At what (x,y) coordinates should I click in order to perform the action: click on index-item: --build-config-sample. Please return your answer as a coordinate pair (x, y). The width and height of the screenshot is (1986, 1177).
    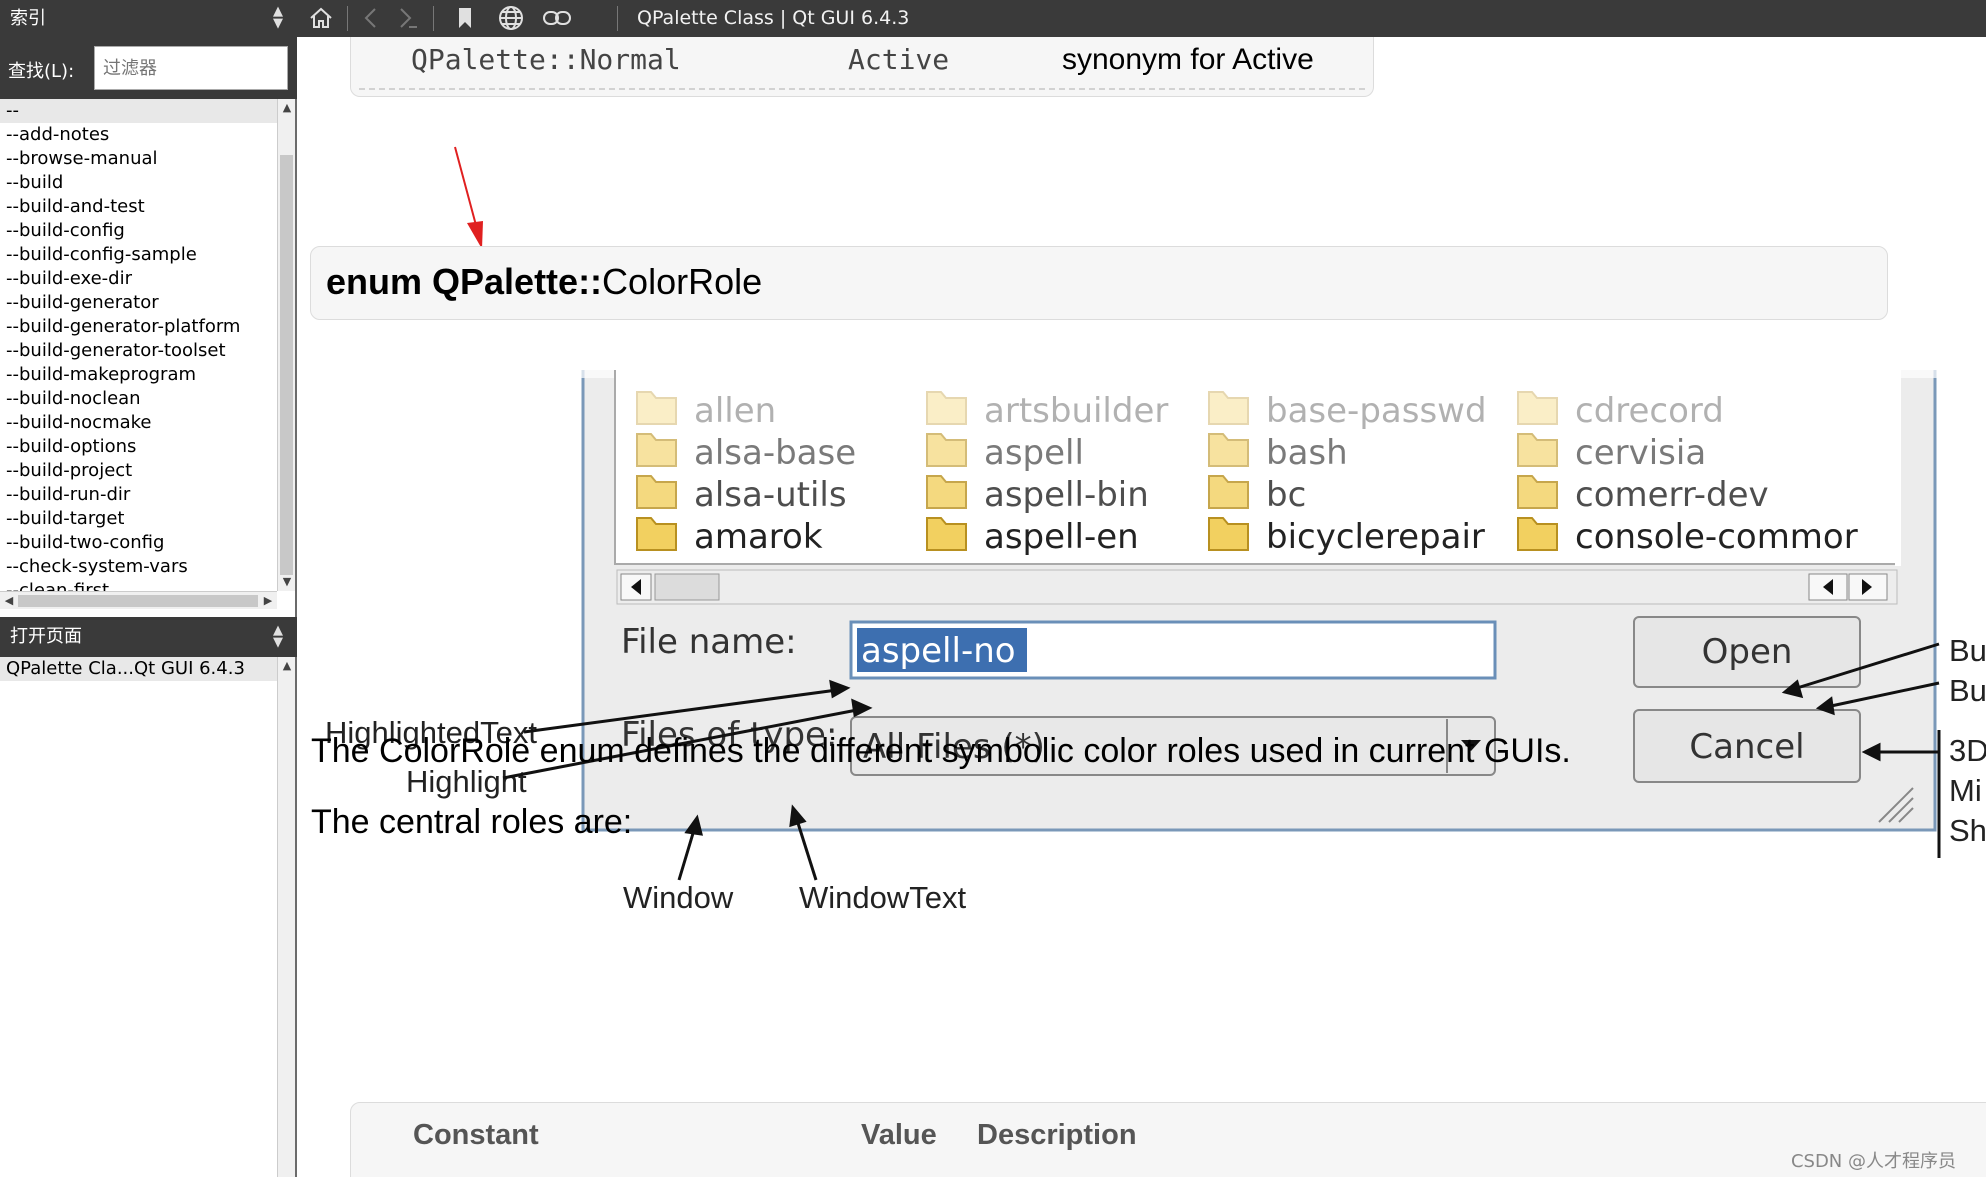
    Looking at the image, I should click on (138, 255).